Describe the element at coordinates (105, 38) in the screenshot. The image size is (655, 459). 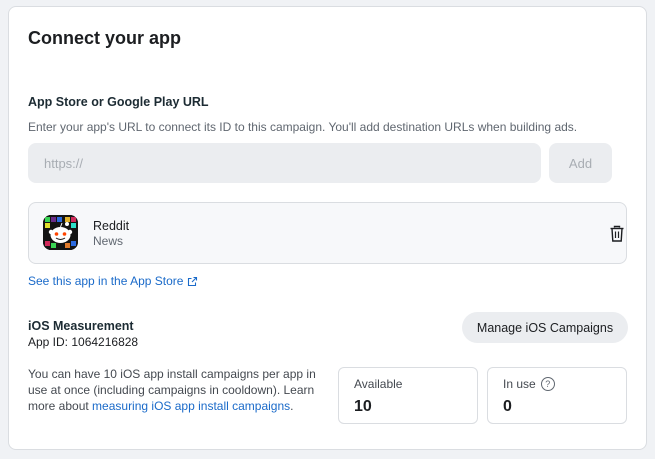
I see `card-title: Connect your app` at that location.